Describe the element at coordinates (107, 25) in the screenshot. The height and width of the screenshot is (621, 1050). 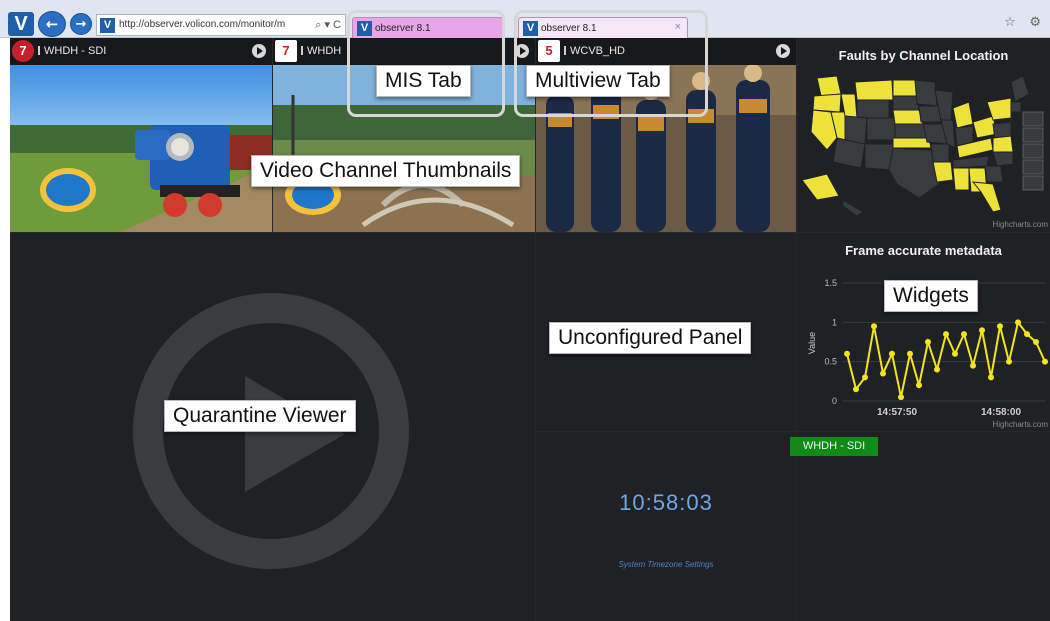
I see `site-favicon-icon: V` at that location.